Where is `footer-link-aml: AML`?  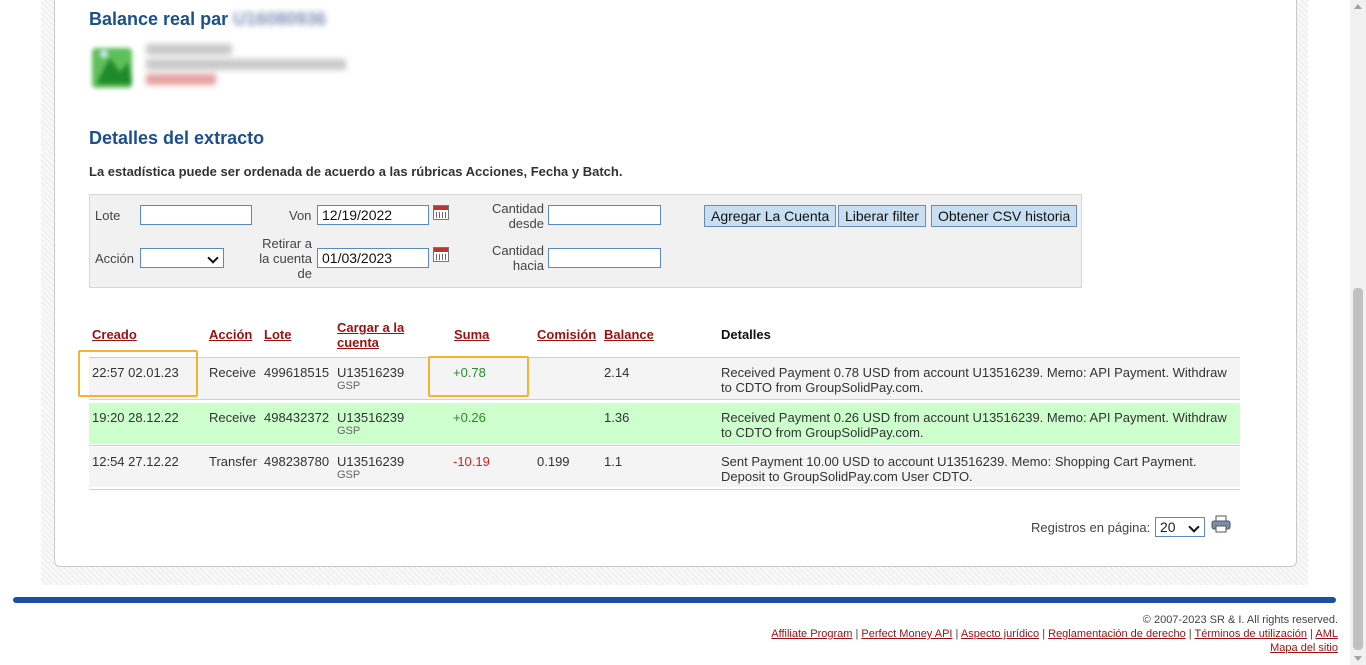 footer-link-aml: AML is located at coordinates (1326, 634).